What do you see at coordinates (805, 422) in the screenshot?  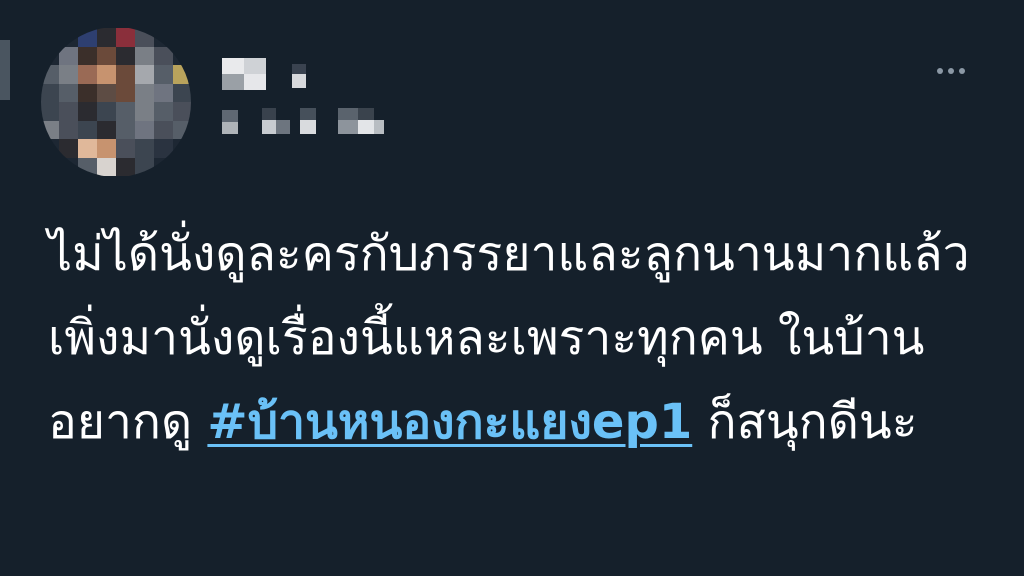 I see `tweet-text-tail: ก็สนุกดีนะ` at bounding box center [805, 422].